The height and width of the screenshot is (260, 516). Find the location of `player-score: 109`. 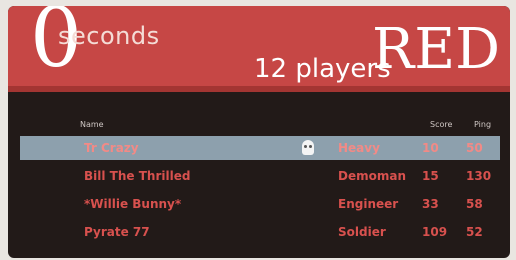

player-score: 109 is located at coordinates (435, 232).